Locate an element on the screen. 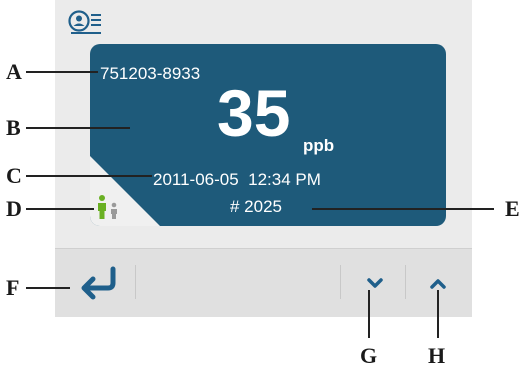  callout-line-a is located at coordinates (62, 72).